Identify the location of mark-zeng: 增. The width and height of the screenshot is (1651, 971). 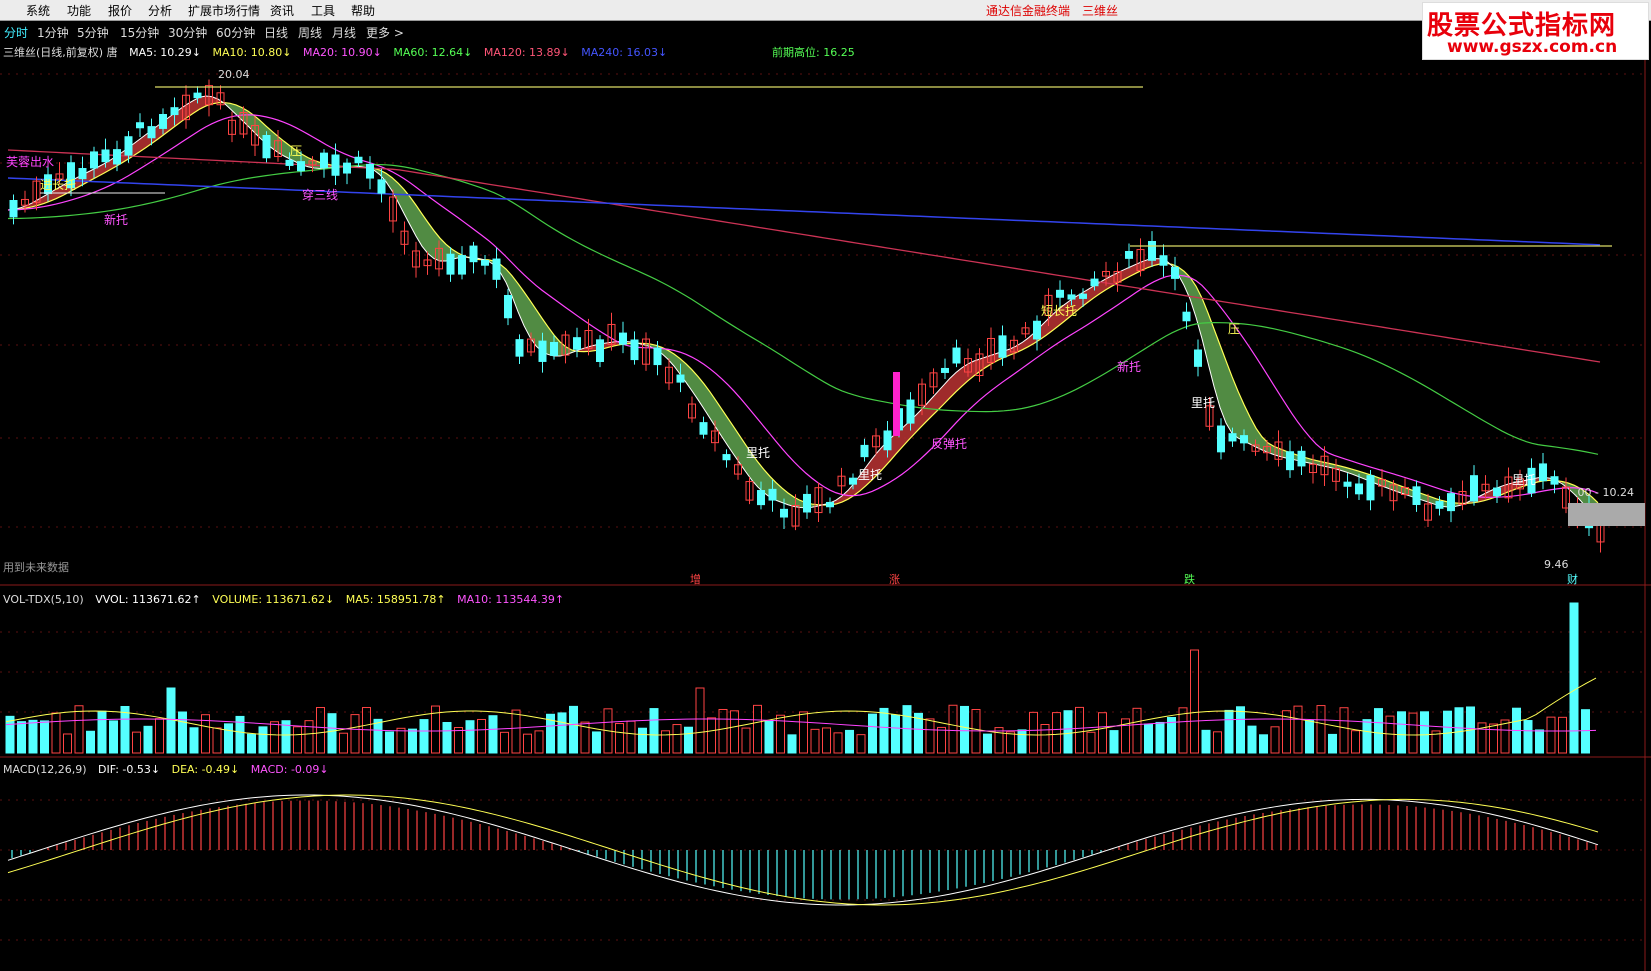
(695, 579).